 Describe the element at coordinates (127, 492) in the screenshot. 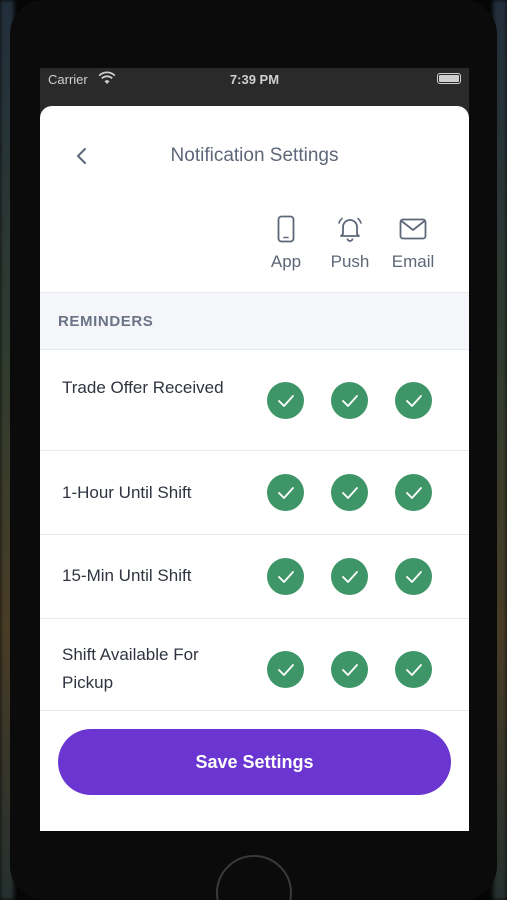

I see `reminder-label: 1-Hour Until Shift` at that location.